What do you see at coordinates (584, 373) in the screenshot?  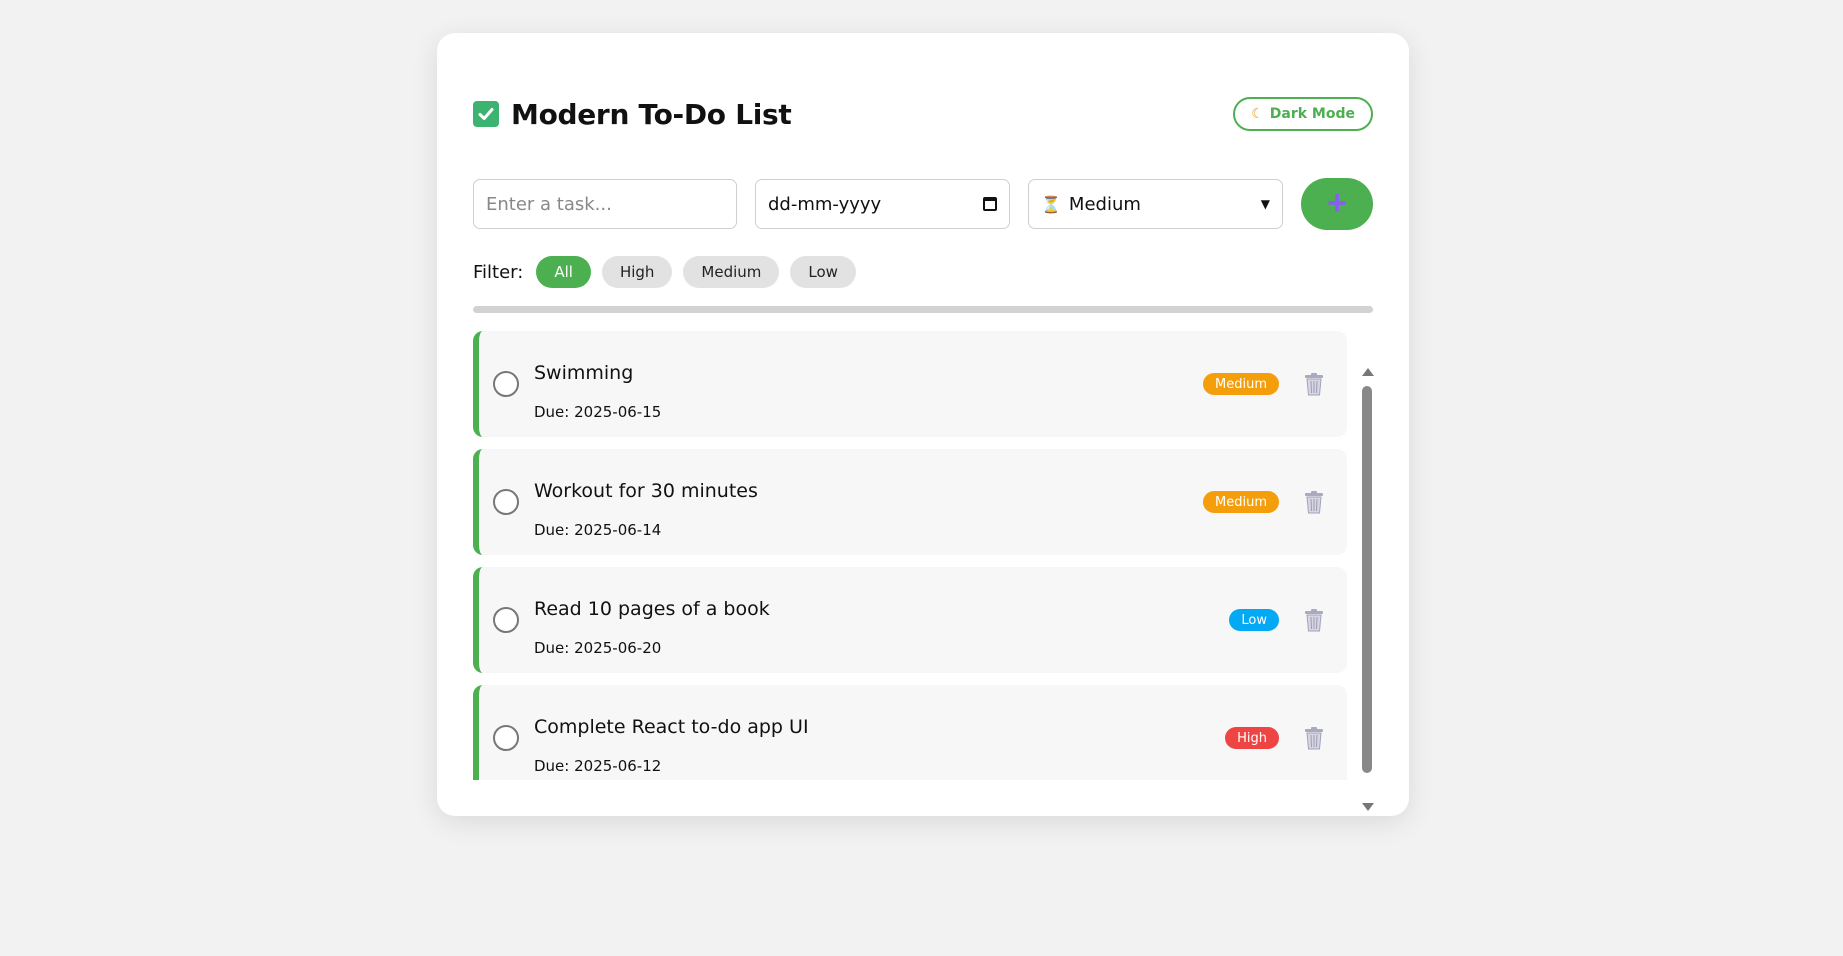 I see `task-title: Swimming` at bounding box center [584, 373].